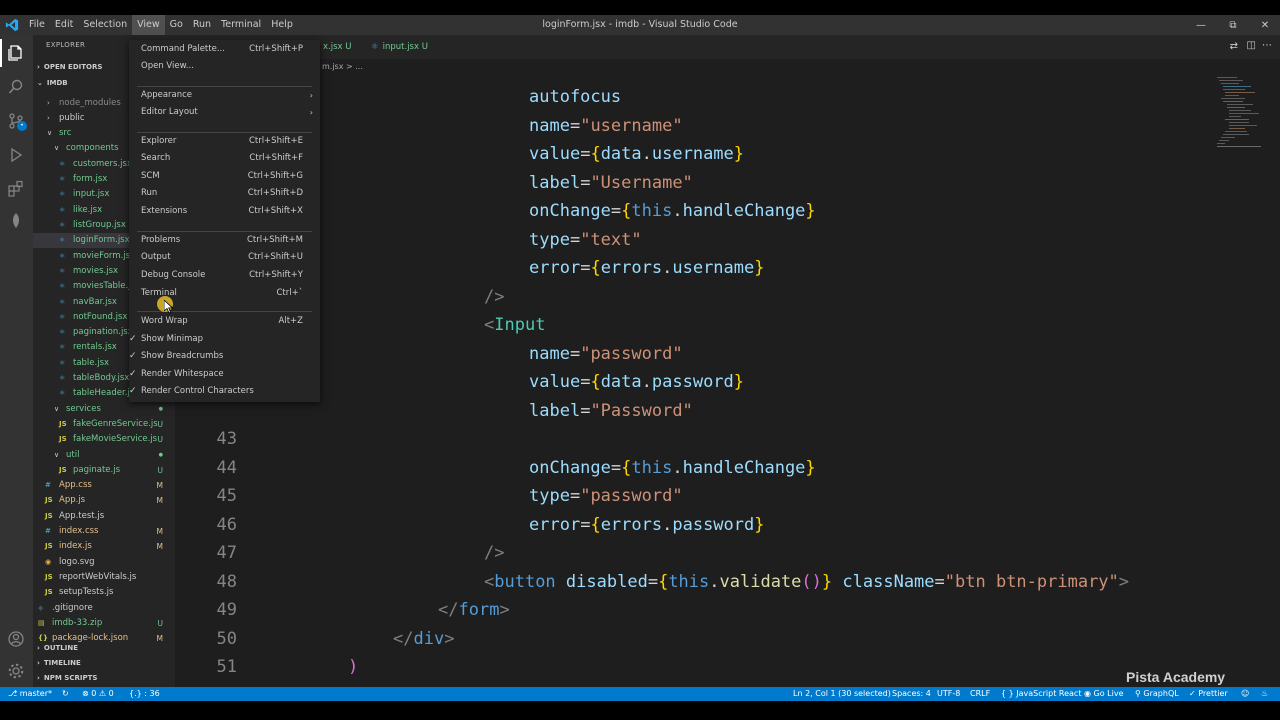 Image resolution: width=1280 pixels, height=720 pixels. Describe the element at coordinates (102, 286) in the screenshot. I see `tree-item-label: moviesTable.j` at that location.